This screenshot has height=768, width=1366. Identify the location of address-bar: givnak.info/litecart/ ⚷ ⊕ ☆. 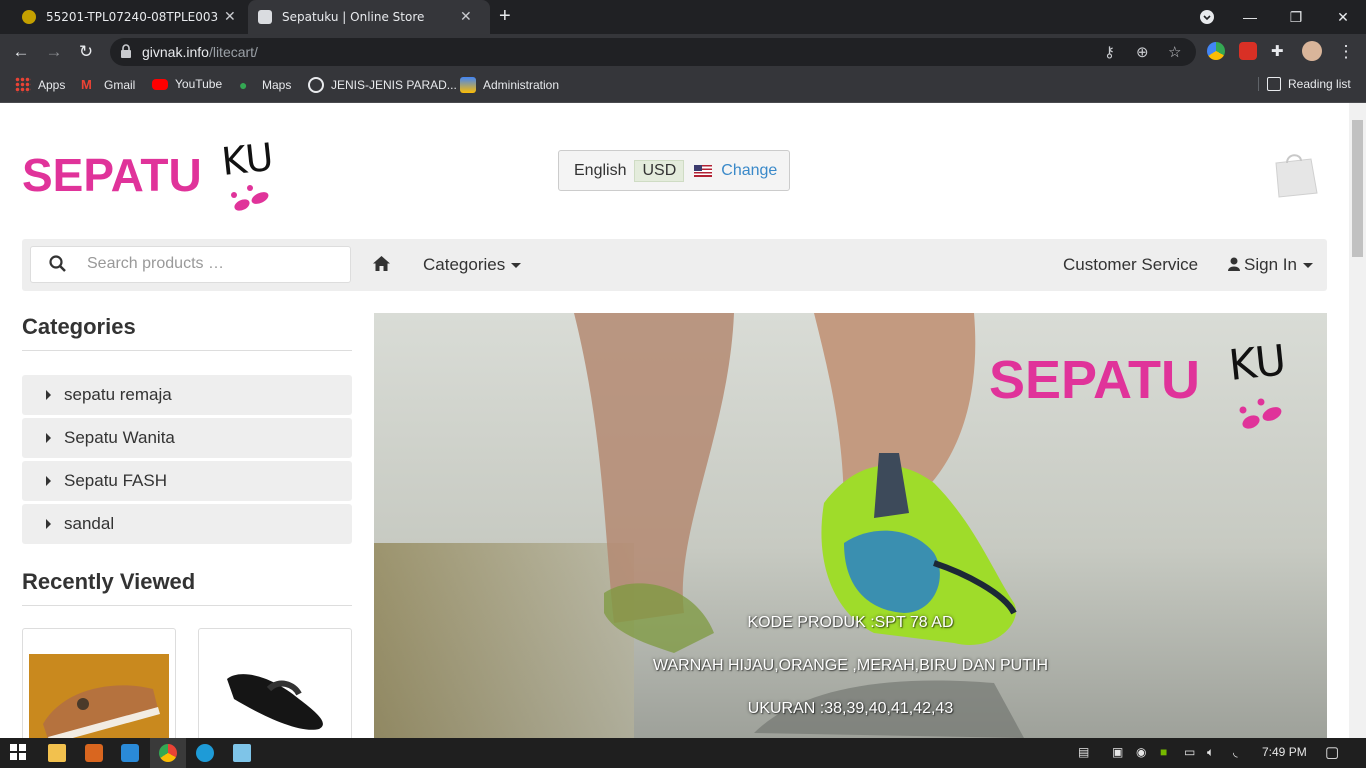
(653, 52).